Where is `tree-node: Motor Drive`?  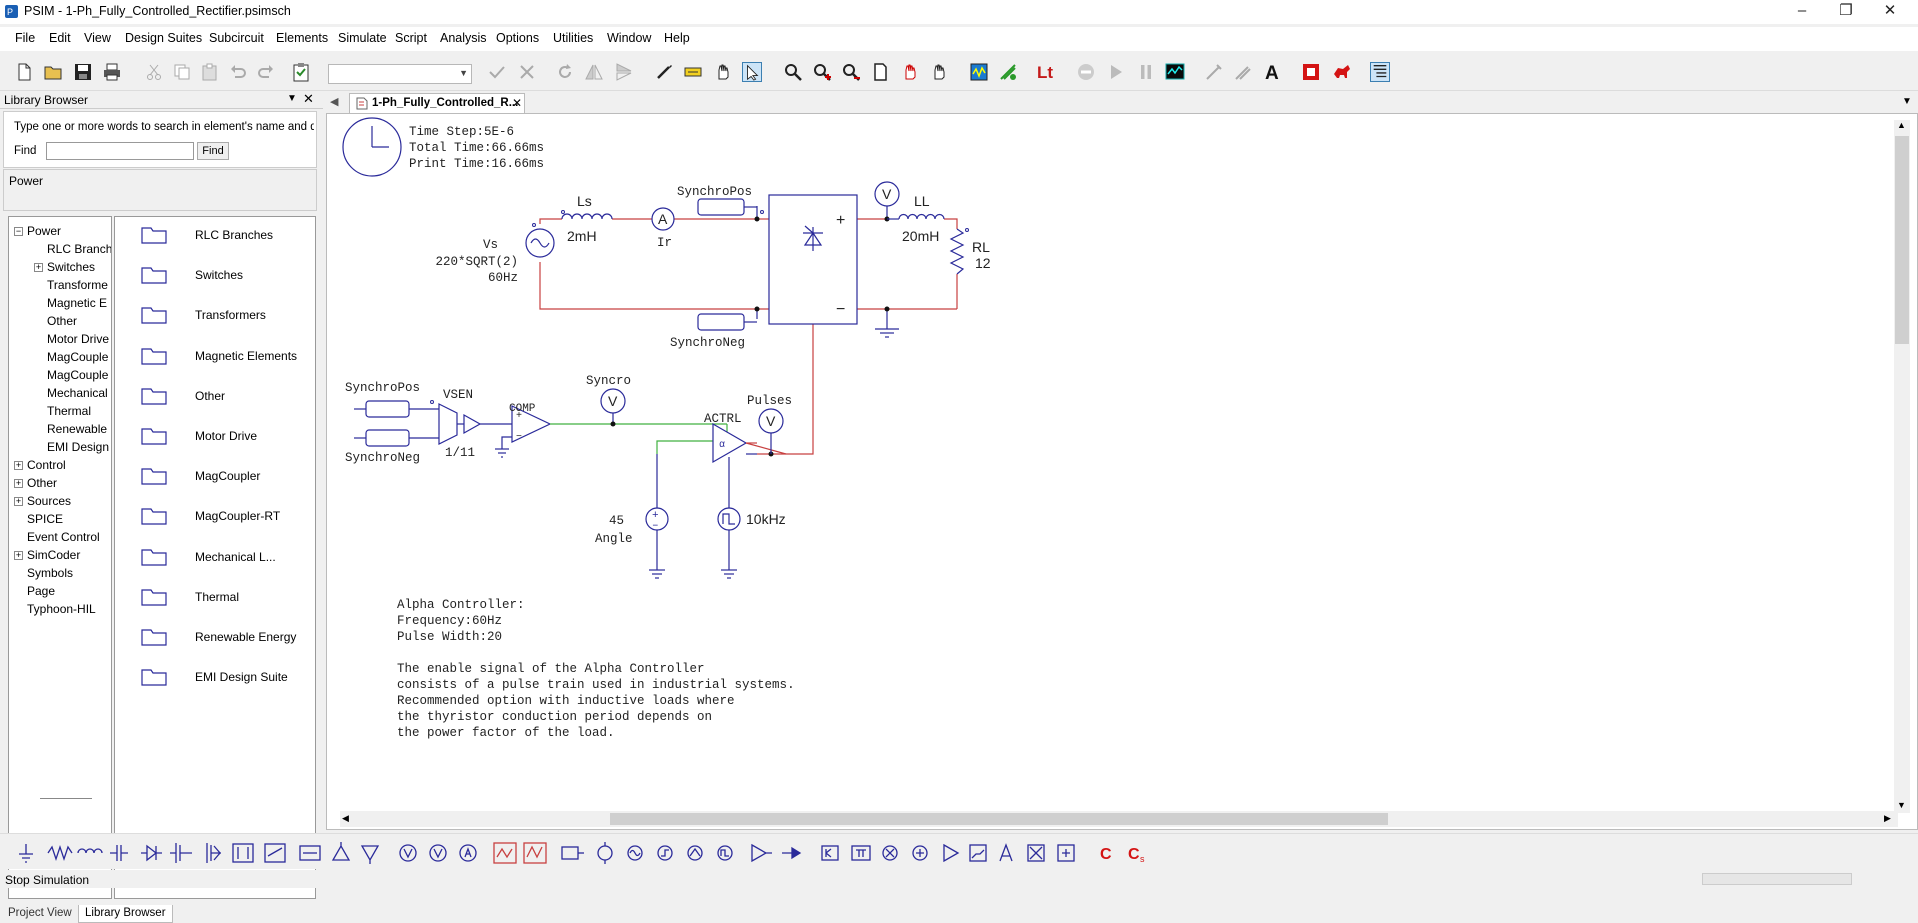
tree-node: Motor Drive is located at coordinates (79, 339).